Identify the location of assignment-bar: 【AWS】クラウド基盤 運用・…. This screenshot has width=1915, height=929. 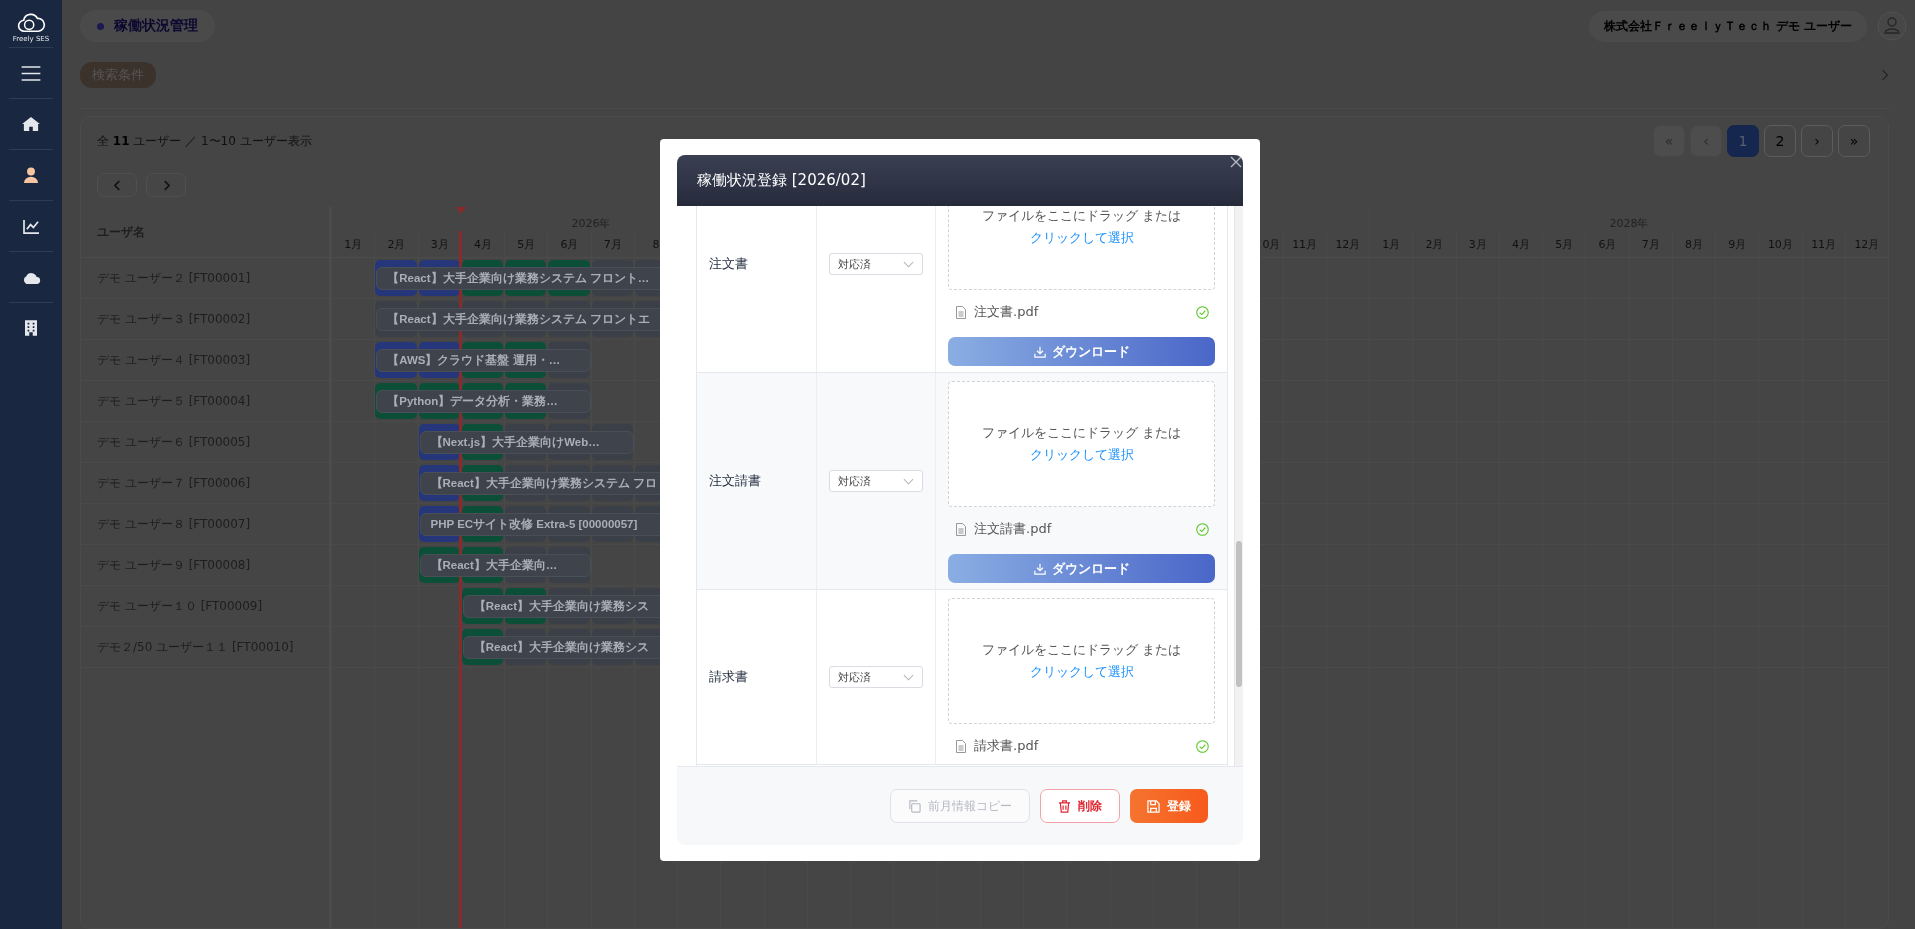
(483, 360).